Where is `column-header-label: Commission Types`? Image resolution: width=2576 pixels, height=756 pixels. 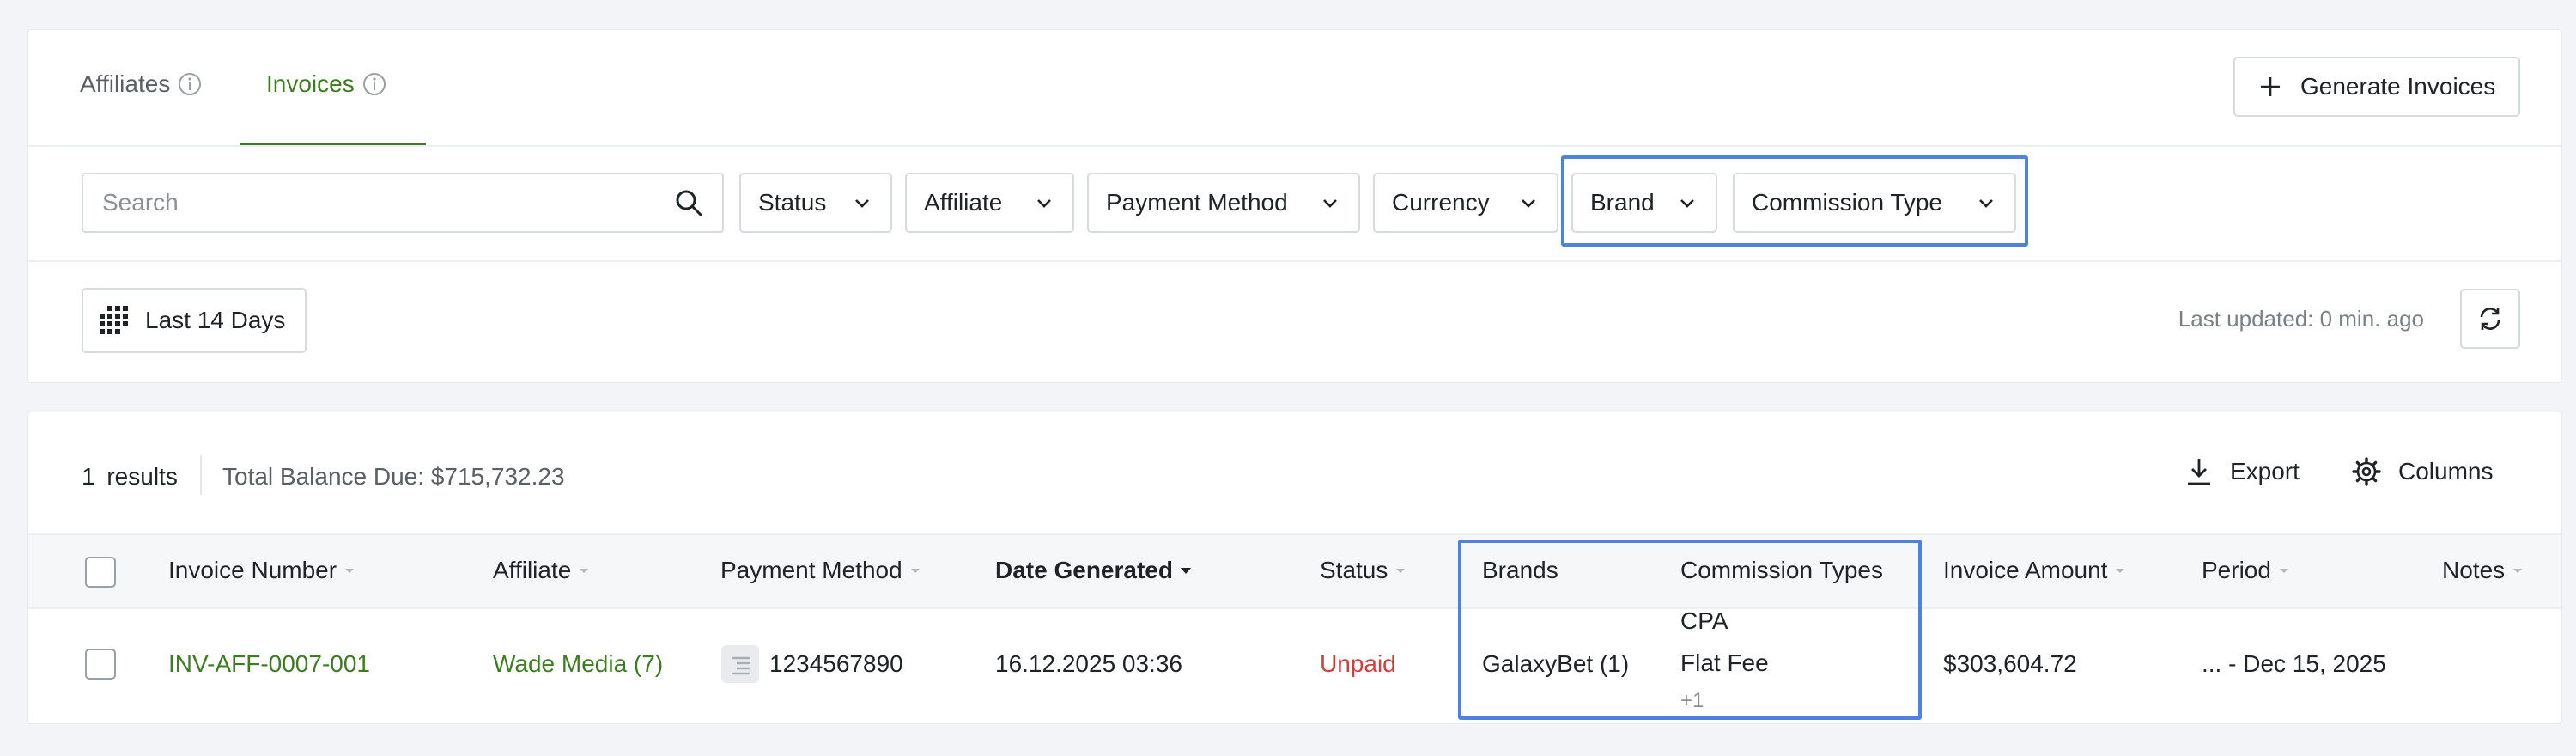 column-header-label: Commission Types is located at coordinates (1782, 570).